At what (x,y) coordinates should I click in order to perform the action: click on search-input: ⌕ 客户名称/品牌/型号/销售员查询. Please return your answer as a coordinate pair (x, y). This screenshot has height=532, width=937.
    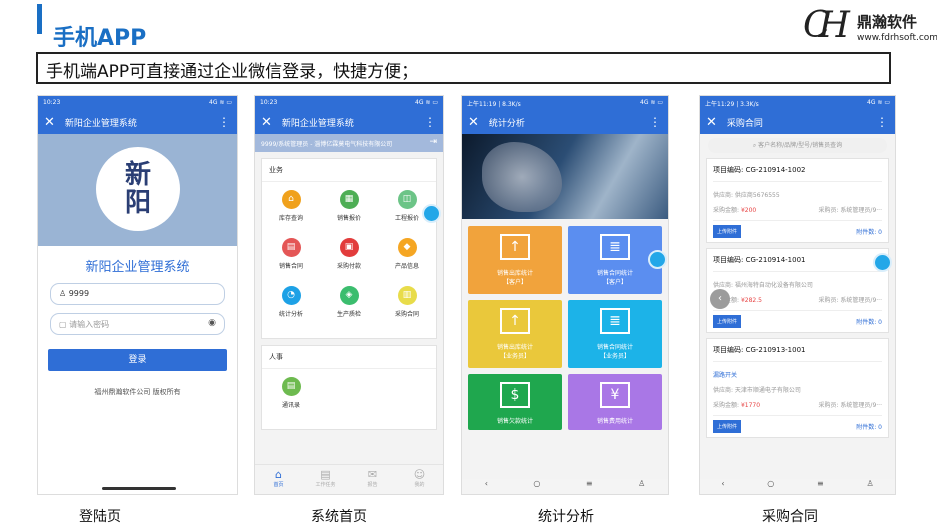
    Looking at the image, I should click on (797, 145).